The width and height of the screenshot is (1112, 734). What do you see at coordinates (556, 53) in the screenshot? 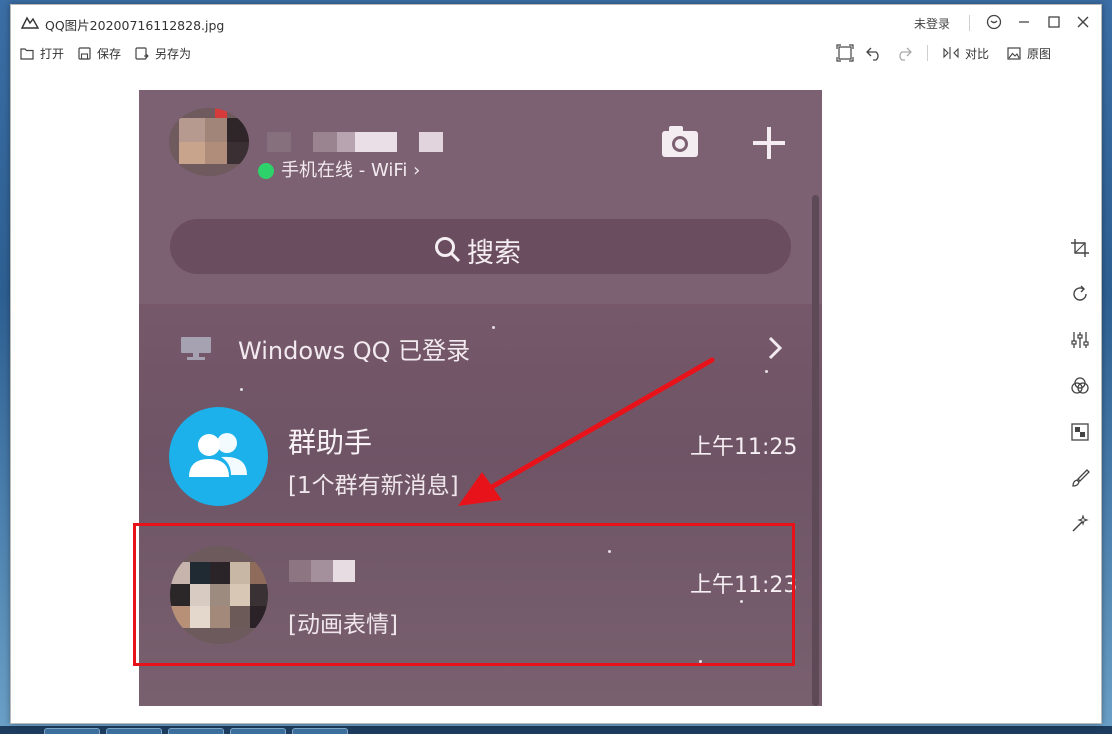
I see `toolbar: 打开 保存 另存为 对比 原图` at bounding box center [556, 53].